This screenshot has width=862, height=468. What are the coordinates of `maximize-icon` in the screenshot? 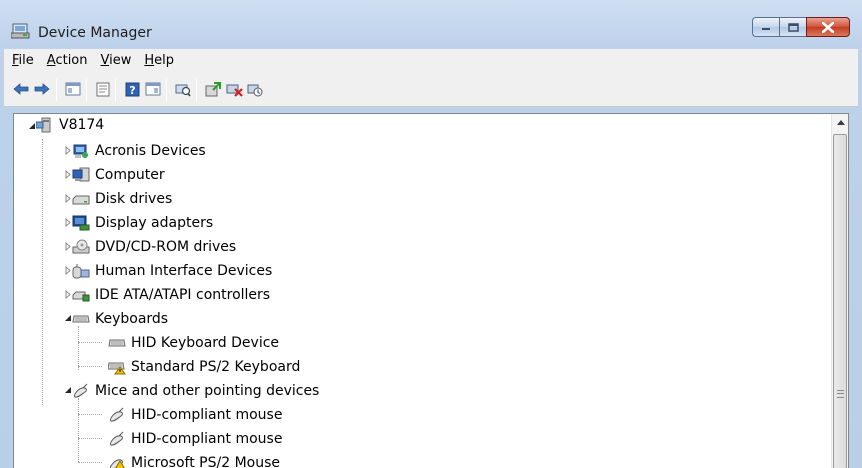 It's located at (793, 27).